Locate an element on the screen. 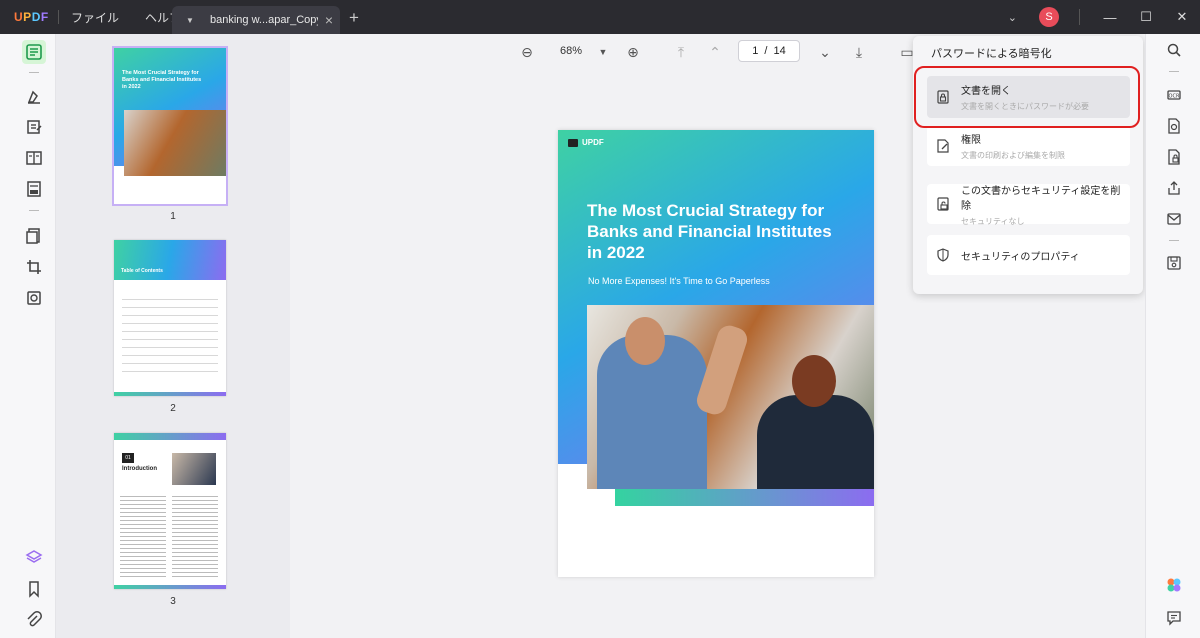 The width and height of the screenshot is (1200, 638). save-icon is located at coordinates (1174, 263).